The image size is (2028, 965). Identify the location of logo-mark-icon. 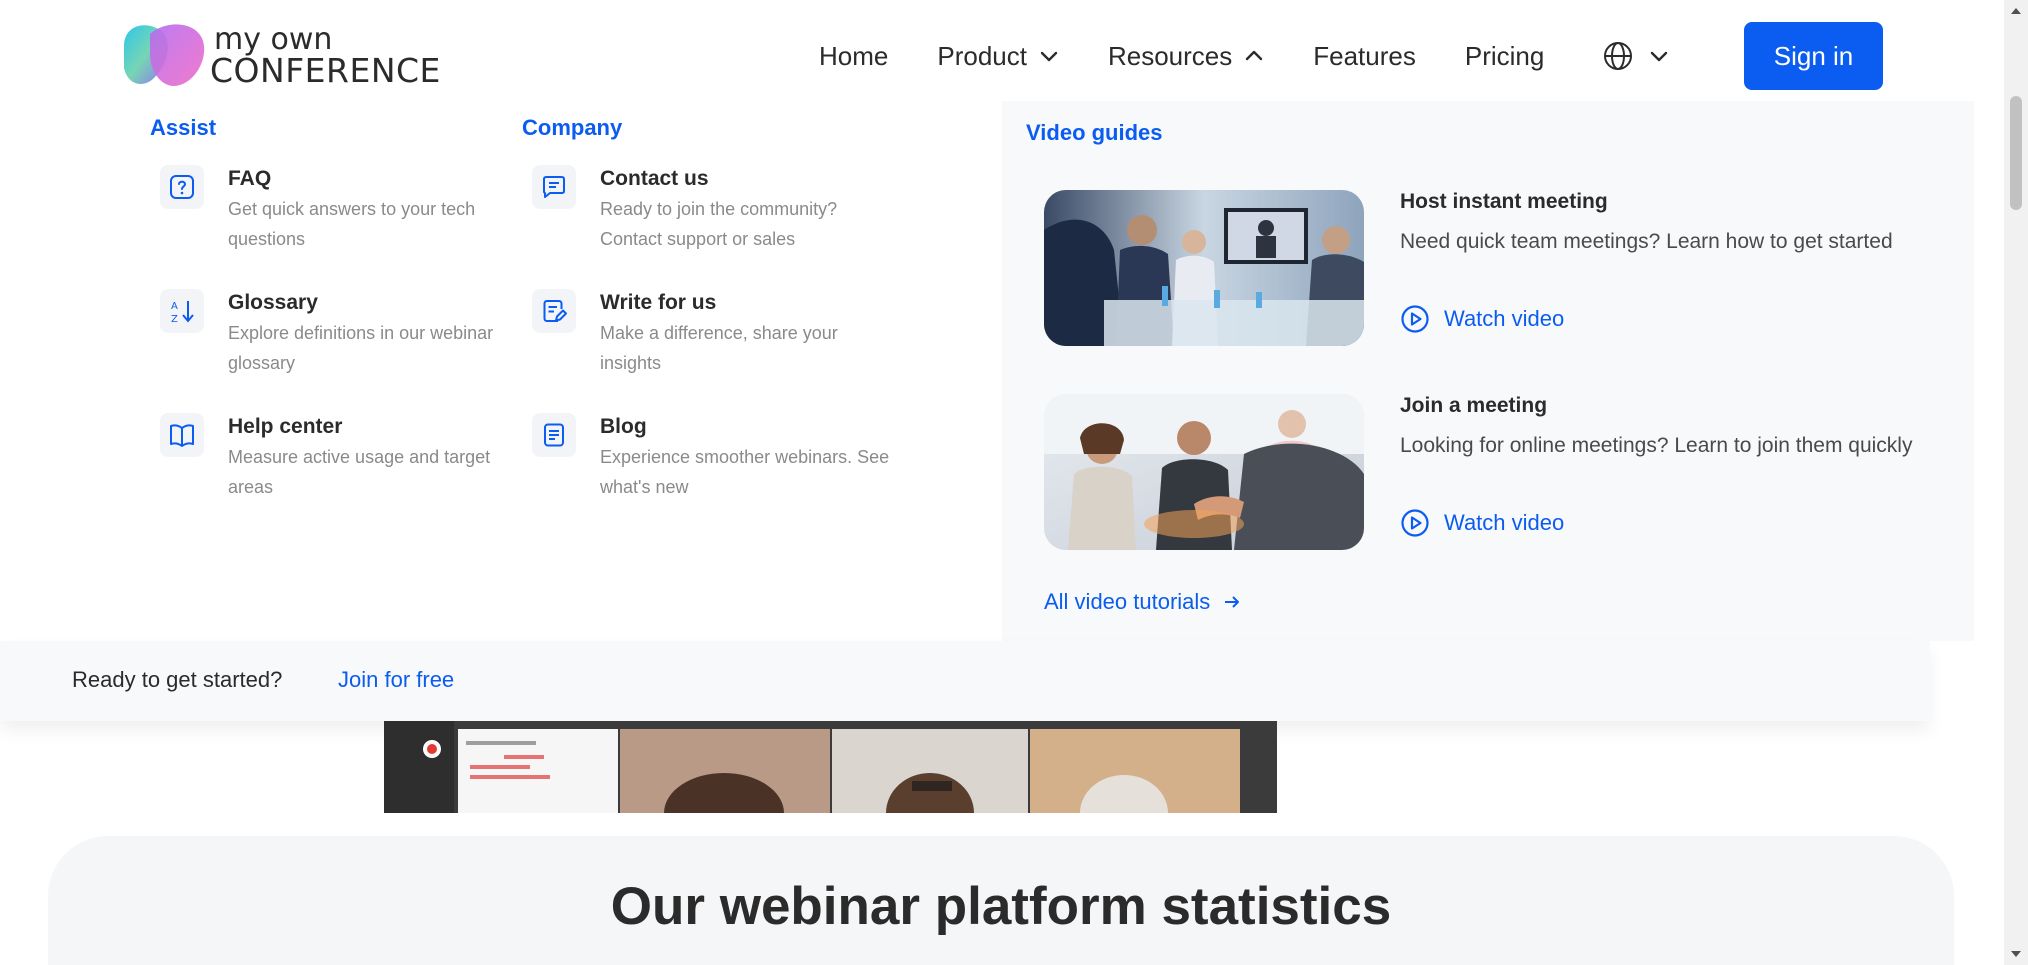
(164, 55).